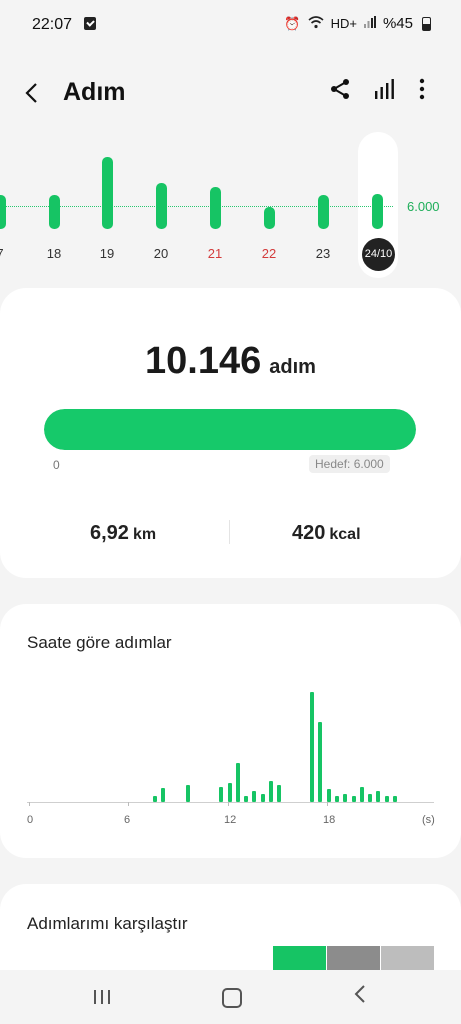 The width and height of the screenshot is (461, 1024). Describe the element at coordinates (397, 23) in the screenshot. I see `battery-percent: %45` at that location.